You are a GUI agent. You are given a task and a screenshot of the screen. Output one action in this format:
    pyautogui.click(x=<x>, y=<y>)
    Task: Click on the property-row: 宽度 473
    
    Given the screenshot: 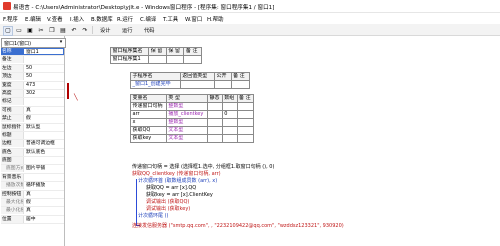 What is the action you would take?
    pyautogui.click(x=32, y=85)
    